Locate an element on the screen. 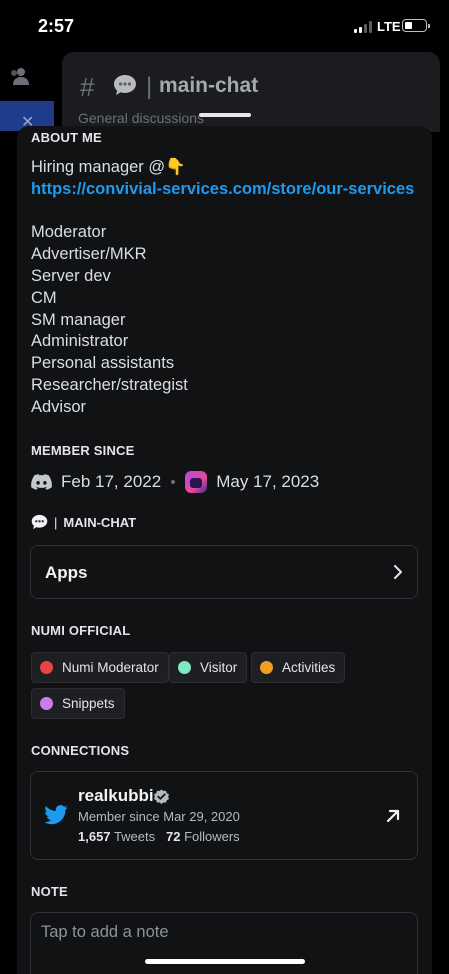 This screenshot has height=974, width=449. about-me-title: ABOUT ME is located at coordinates (66, 137).